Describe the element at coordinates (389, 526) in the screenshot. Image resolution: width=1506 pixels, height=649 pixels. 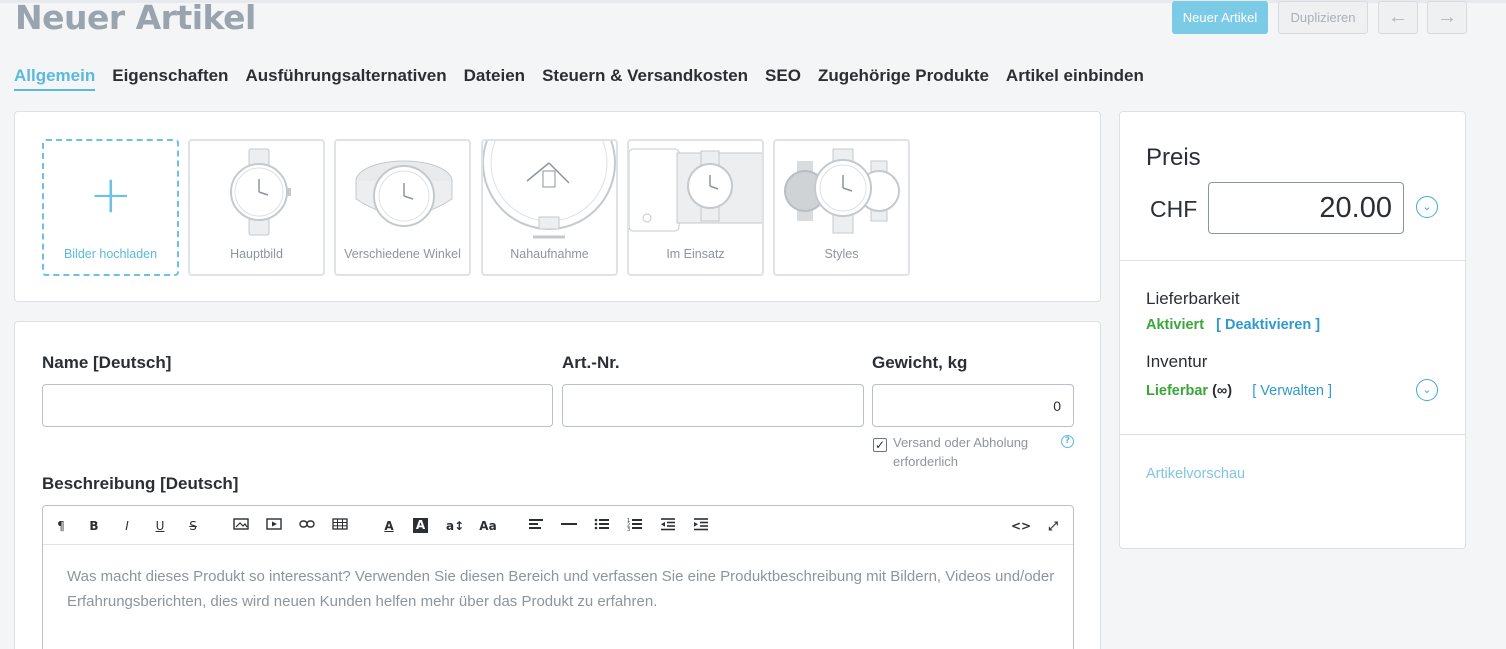
I see `text-color-icon: A` at that location.